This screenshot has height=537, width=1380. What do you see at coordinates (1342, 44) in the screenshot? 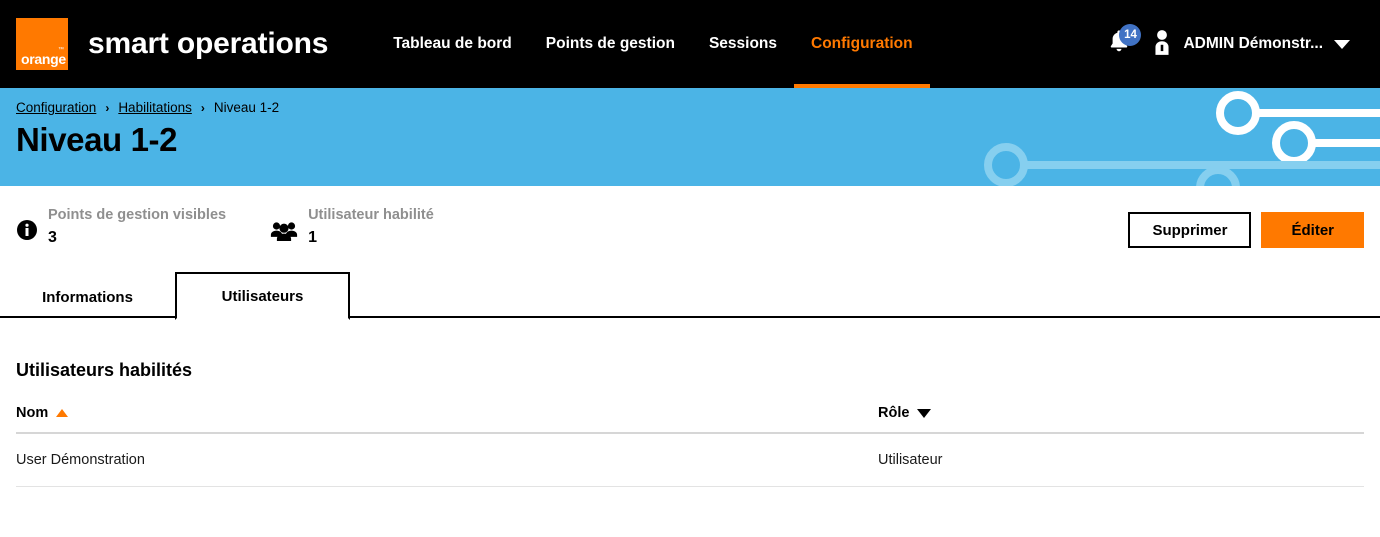
I see `chevron-down-icon` at bounding box center [1342, 44].